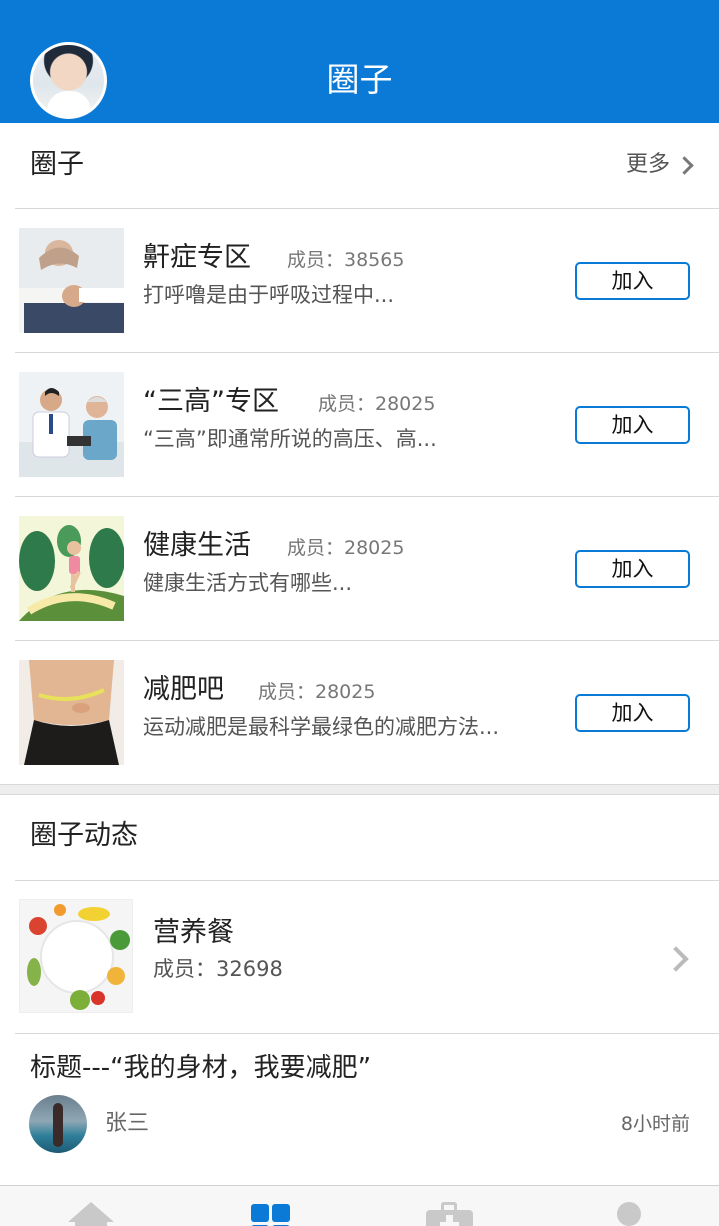  I want to click on feed-group-members: 成员：32698, so click(218, 969).